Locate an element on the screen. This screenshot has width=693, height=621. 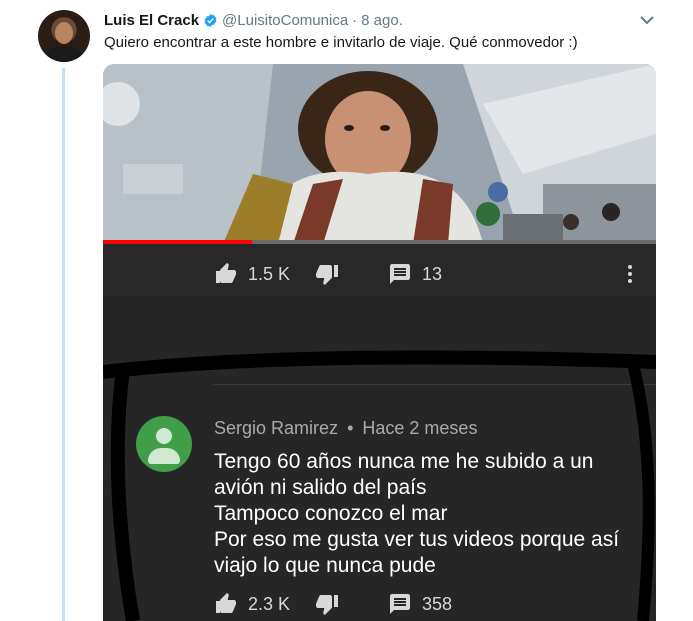
like-button: 1.5 K is located at coordinates (252, 274).